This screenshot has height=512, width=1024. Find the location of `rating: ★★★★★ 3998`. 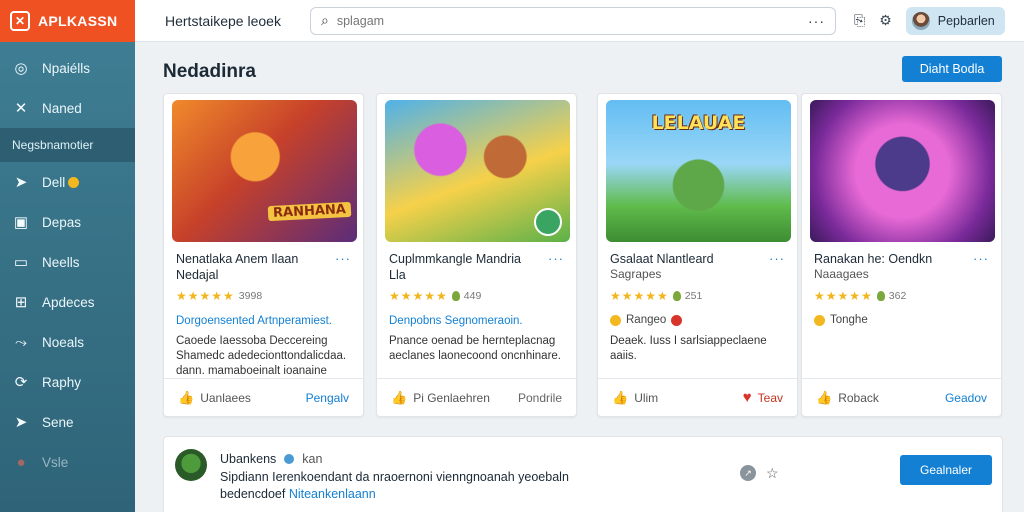

rating: ★★★★★ 3998 is located at coordinates (219, 296).